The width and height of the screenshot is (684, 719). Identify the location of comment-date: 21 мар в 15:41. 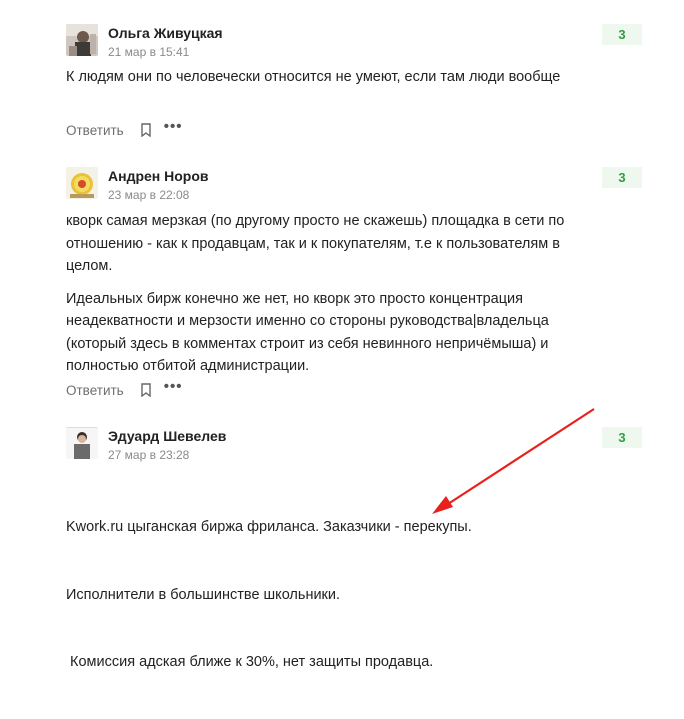
(149, 52).